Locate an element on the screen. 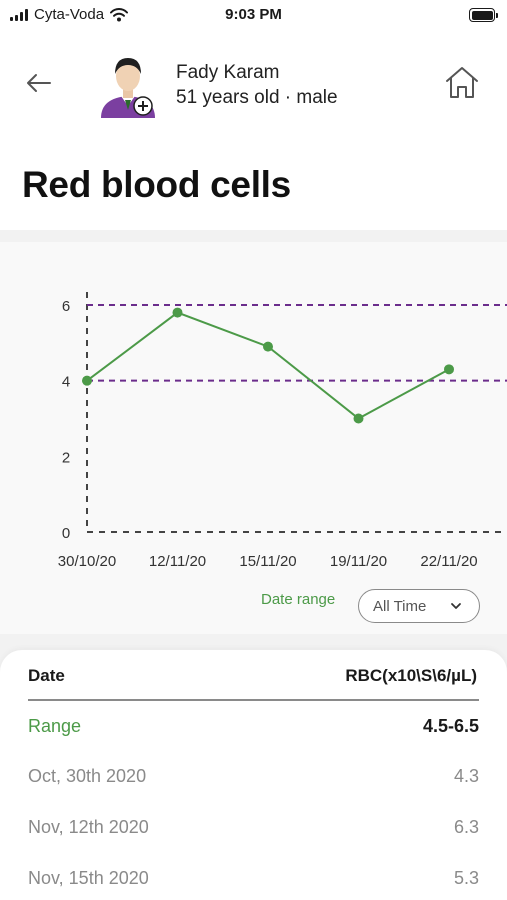 The width and height of the screenshot is (507, 900). avatar is located at coordinates (128, 88).